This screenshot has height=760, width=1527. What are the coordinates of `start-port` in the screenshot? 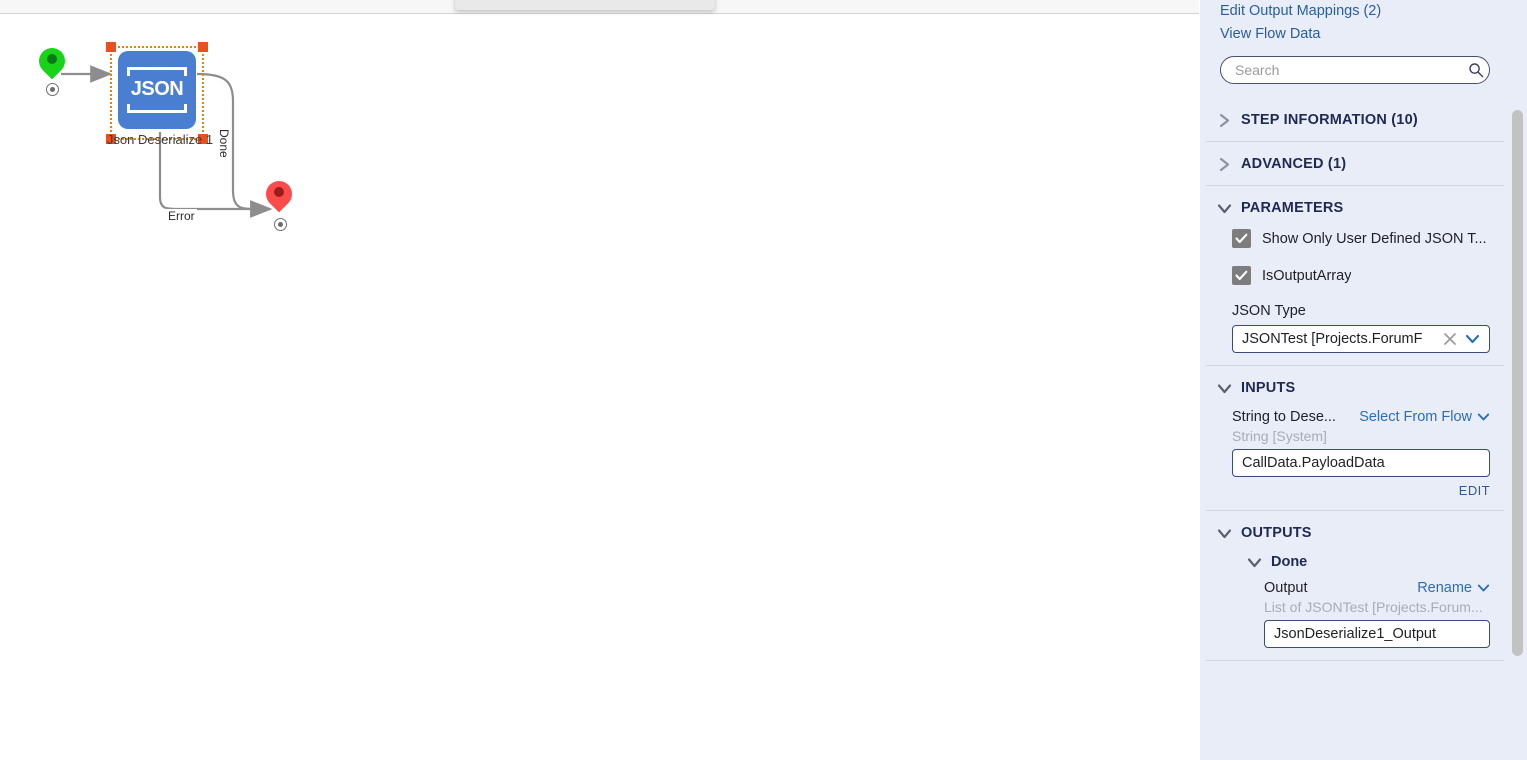 It's located at (52, 89).